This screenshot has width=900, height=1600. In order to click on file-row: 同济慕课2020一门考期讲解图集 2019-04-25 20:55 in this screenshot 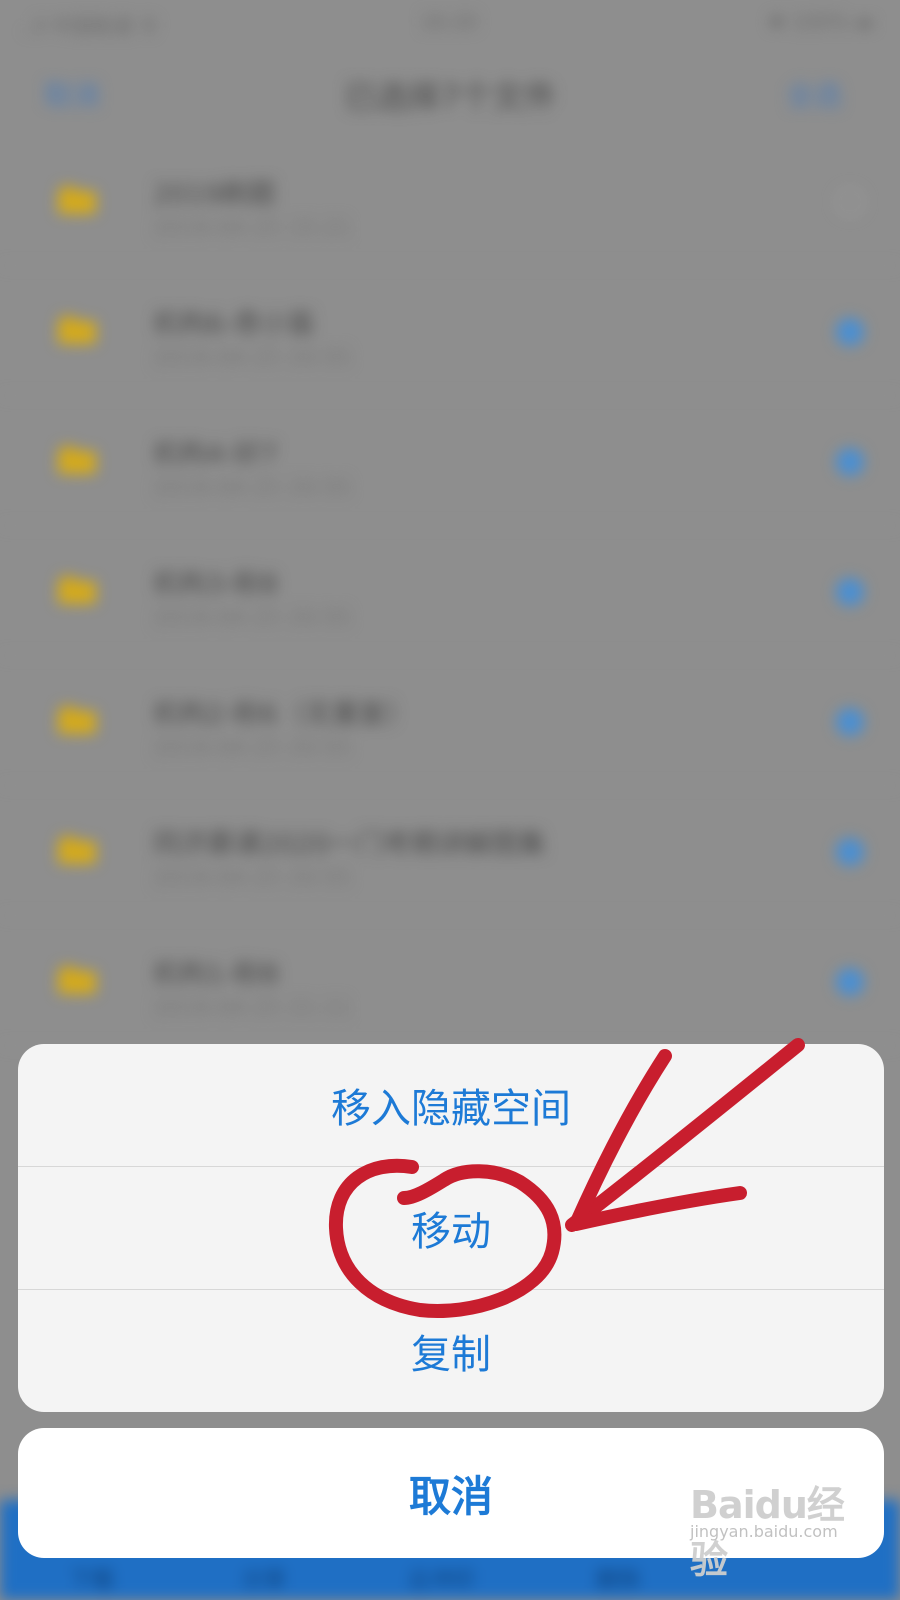, I will do `click(450, 851)`.